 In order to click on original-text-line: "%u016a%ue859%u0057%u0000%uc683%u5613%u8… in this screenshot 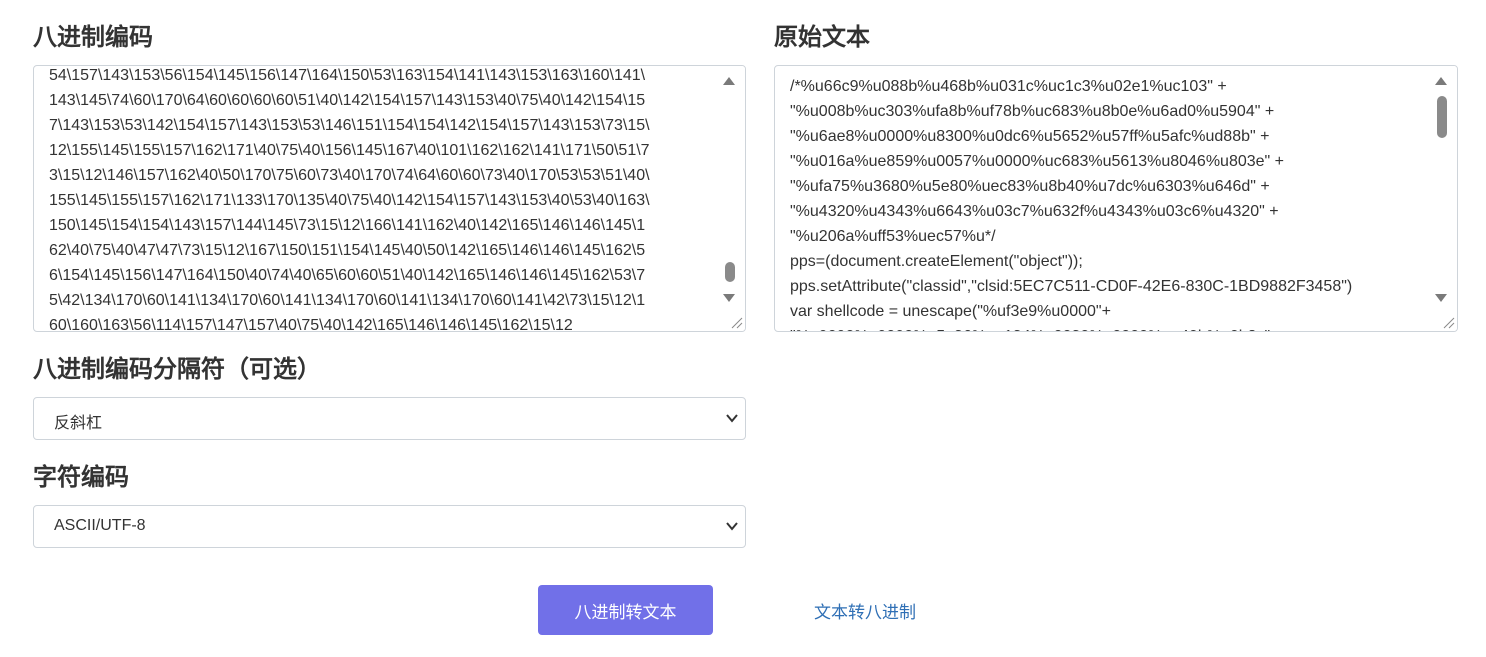, I will do `click(1037, 161)`.